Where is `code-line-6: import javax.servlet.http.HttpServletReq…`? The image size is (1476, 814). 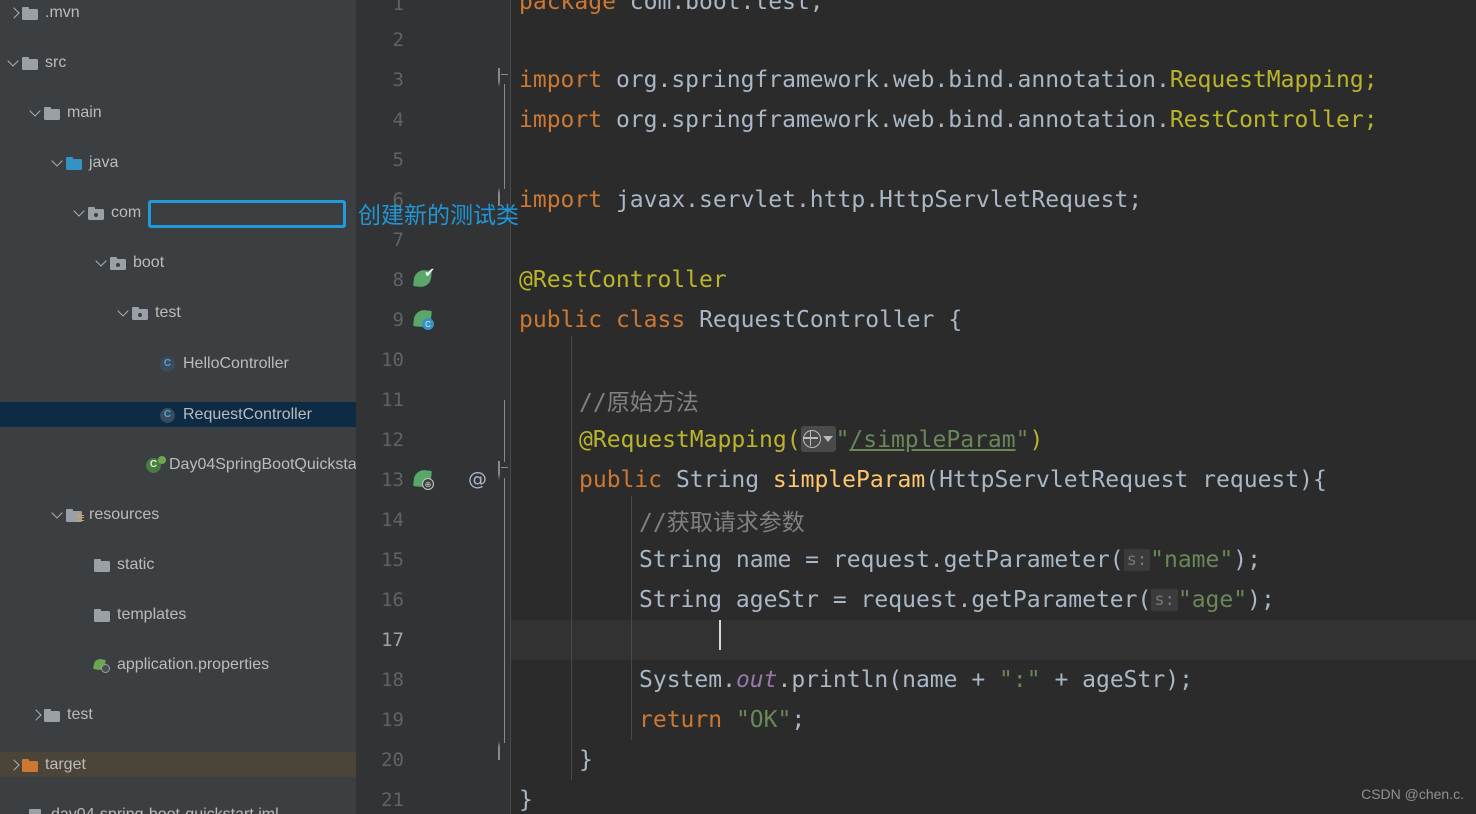 code-line-6: import javax.servlet.http.HttpServletReq… is located at coordinates (831, 200).